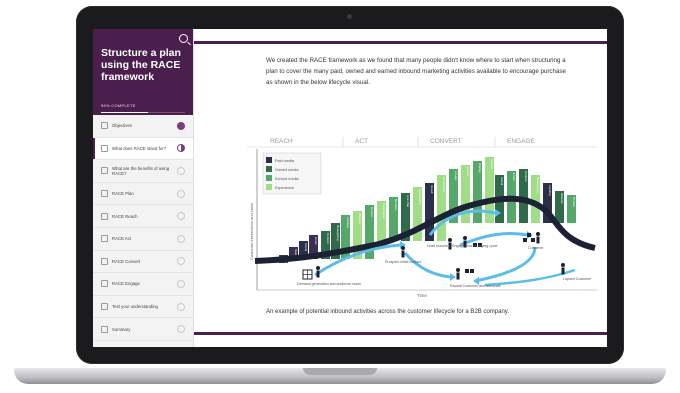 Image resolution: width=680 pixels, height=393 pixels. Describe the element at coordinates (183, 38) in the screenshot. I see `search-icon` at that location.